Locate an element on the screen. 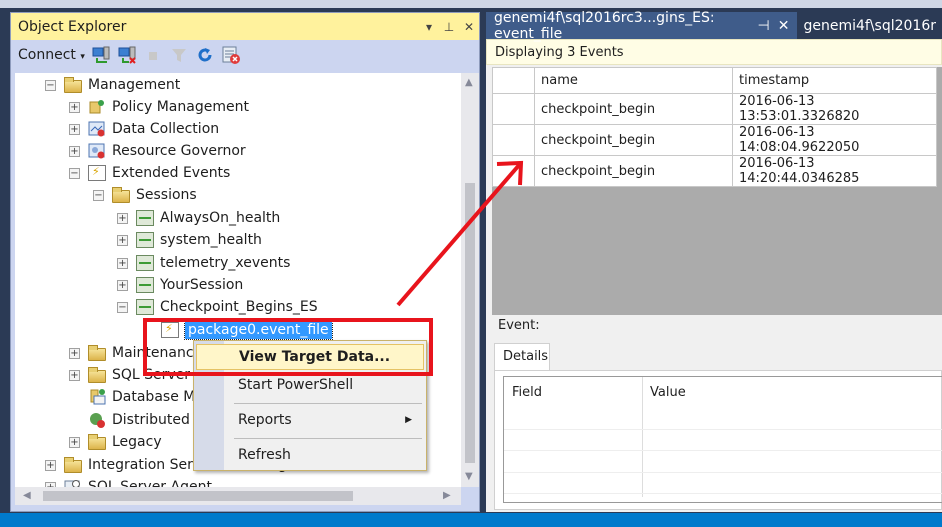 The width and height of the screenshot is (942, 527). tab-secondary: genemi4f\sql2016r is located at coordinates (869, 26).